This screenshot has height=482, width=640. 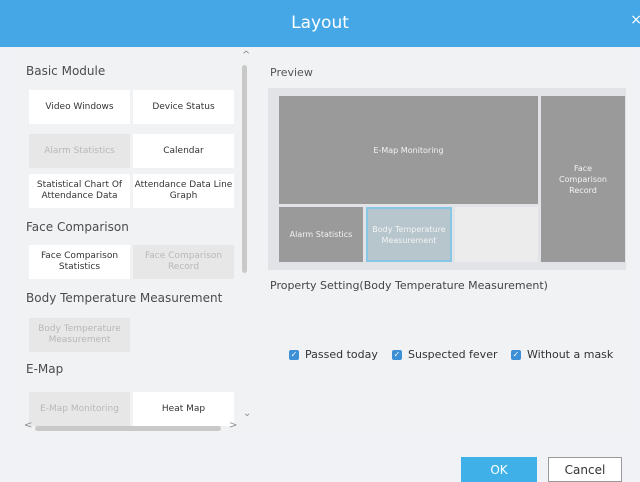 What do you see at coordinates (233, 425) in the screenshot?
I see `scroll-right-icon: >` at bounding box center [233, 425].